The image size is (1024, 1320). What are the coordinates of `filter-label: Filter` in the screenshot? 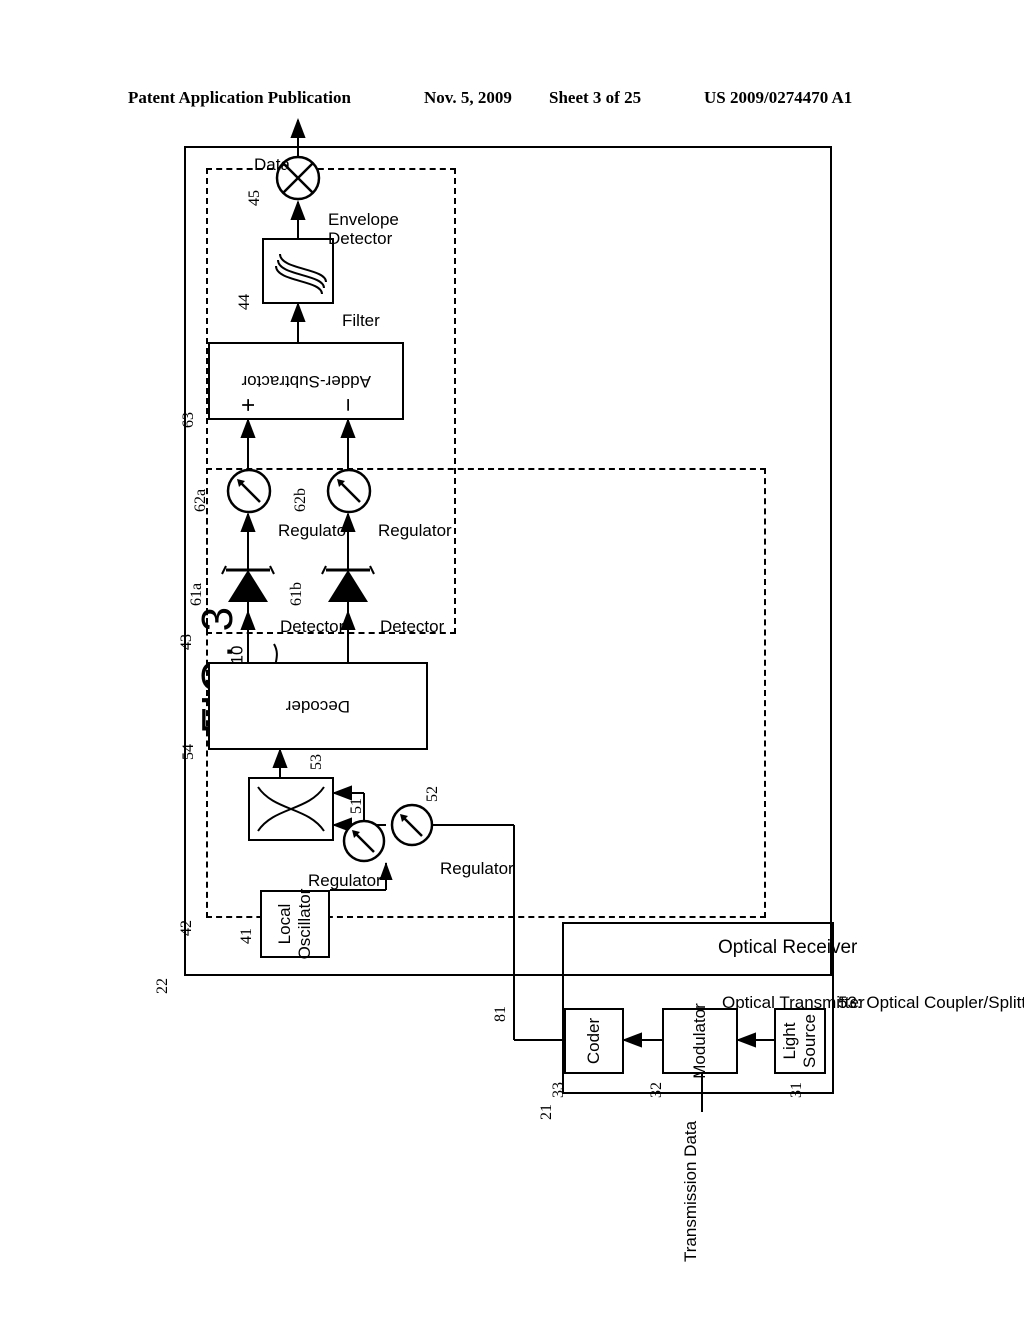 It's located at (361, 320).